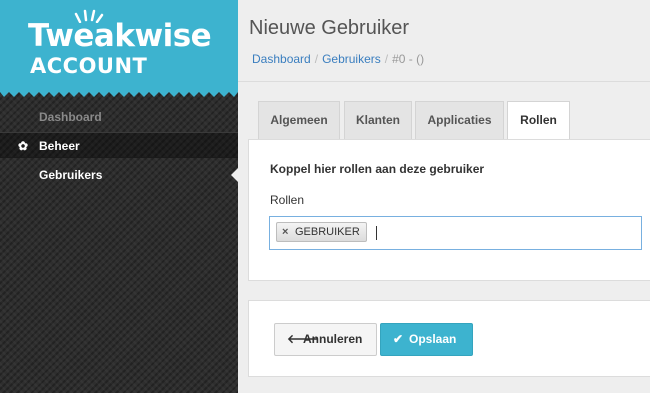 Image resolution: width=650 pixels, height=393 pixels. What do you see at coordinates (538, 121) in the screenshot?
I see `tab-rollen: Rollen` at bounding box center [538, 121].